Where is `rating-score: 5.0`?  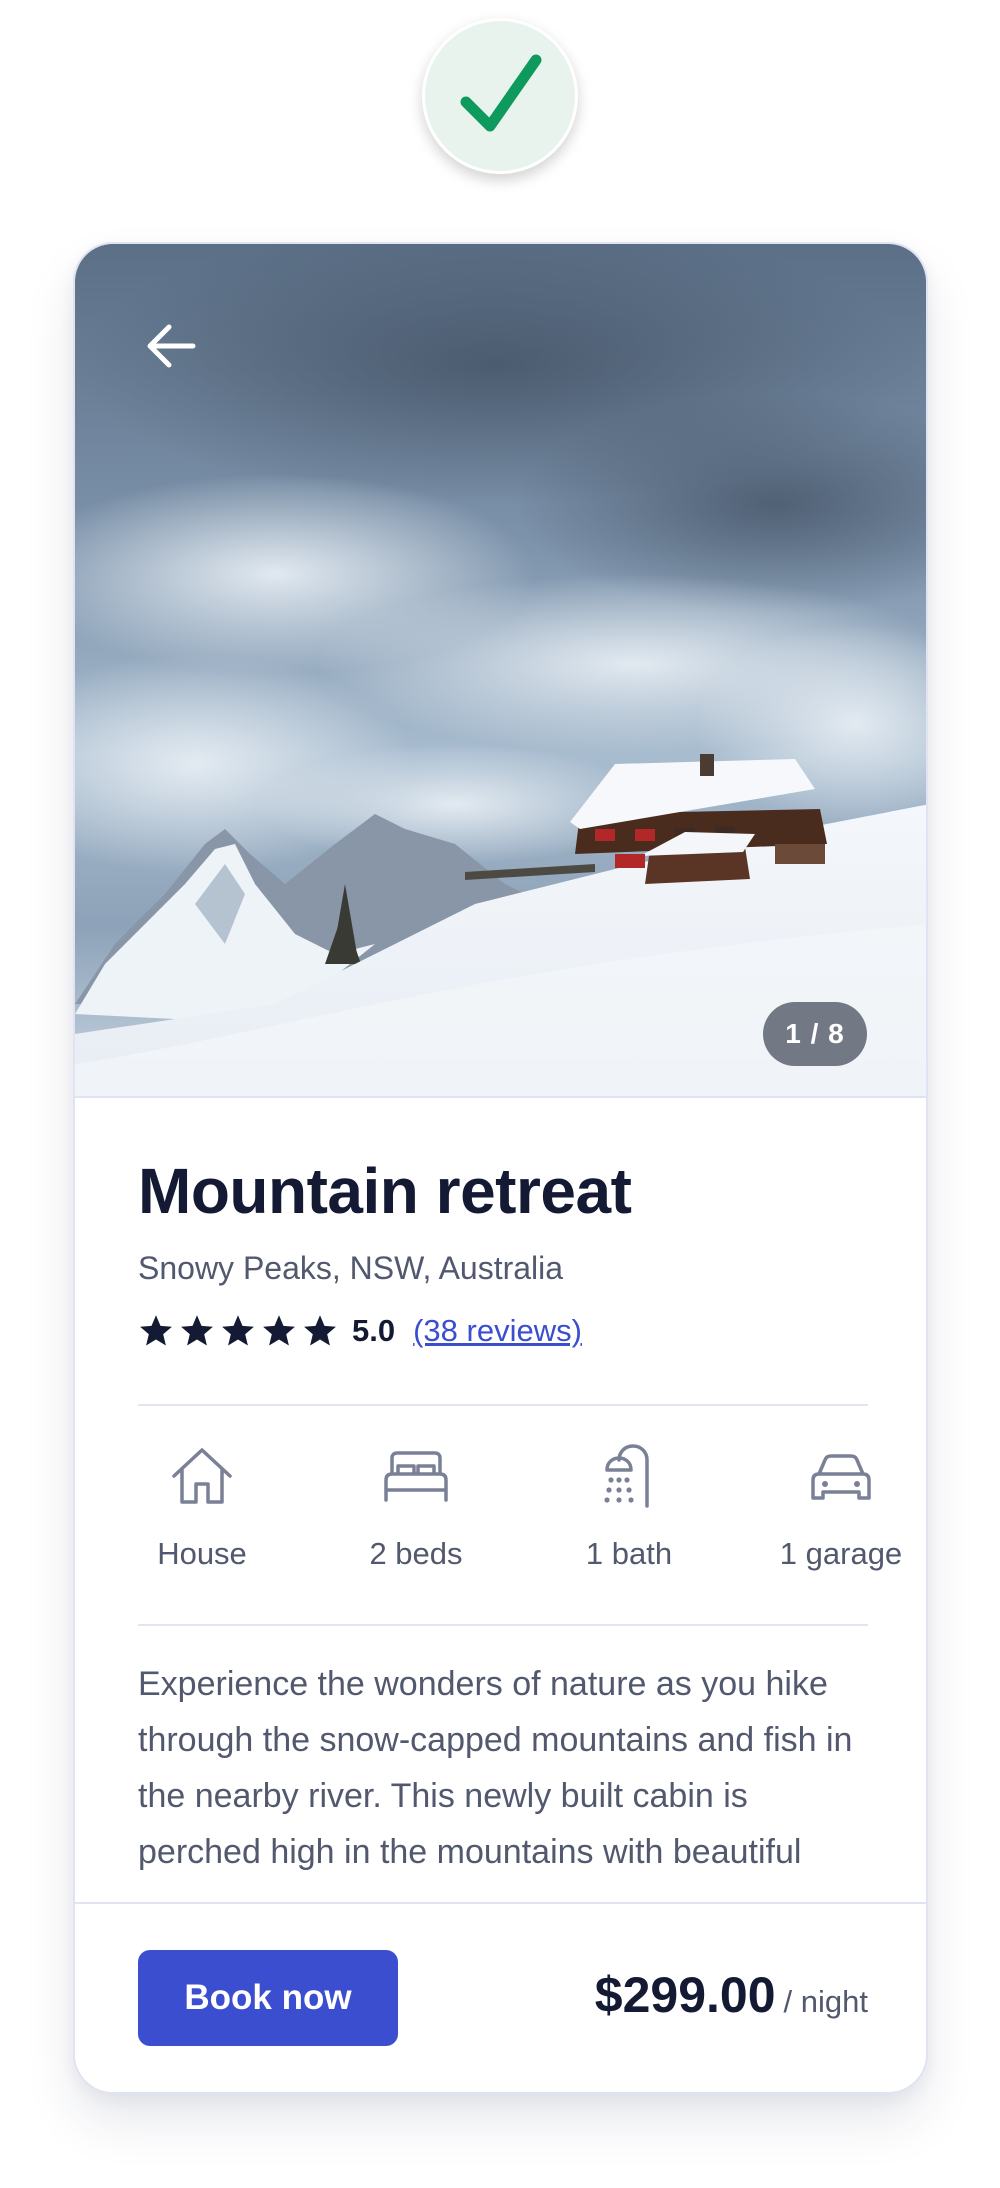
rating-score: 5.0 is located at coordinates (374, 1330).